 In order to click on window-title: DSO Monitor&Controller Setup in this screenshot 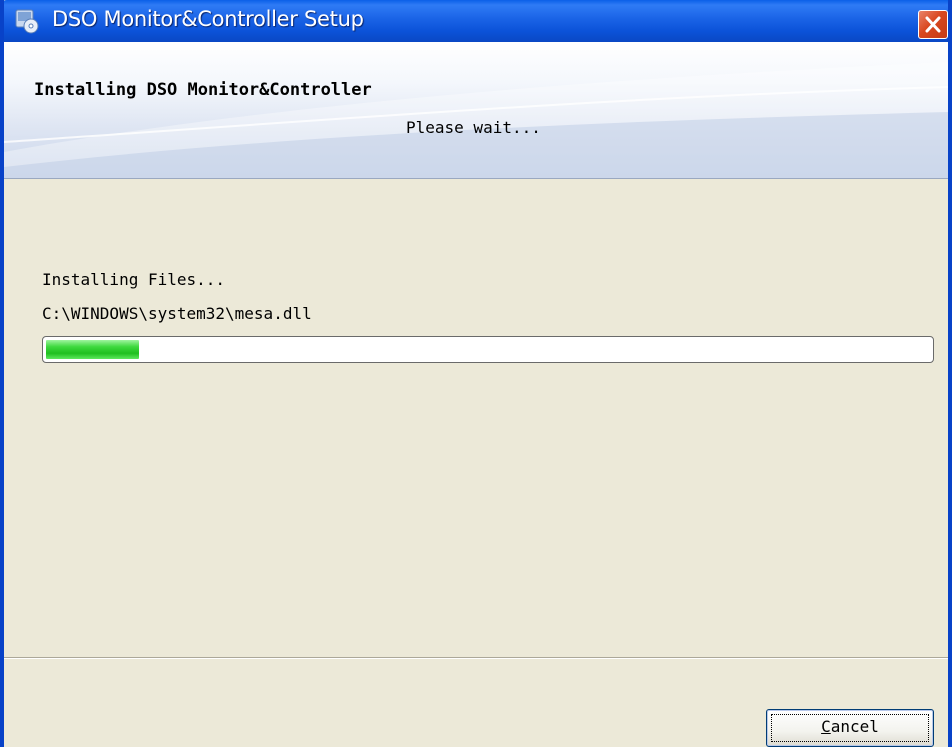, I will do `click(208, 19)`.